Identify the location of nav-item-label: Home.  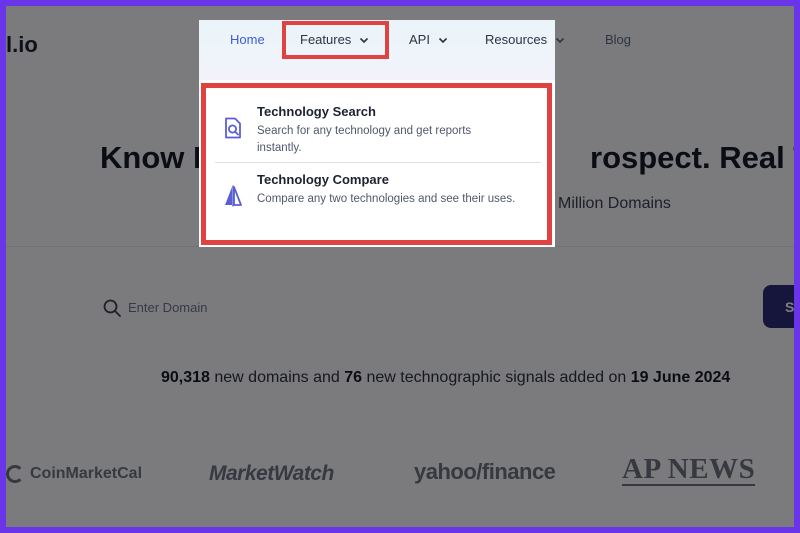
(247, 39).